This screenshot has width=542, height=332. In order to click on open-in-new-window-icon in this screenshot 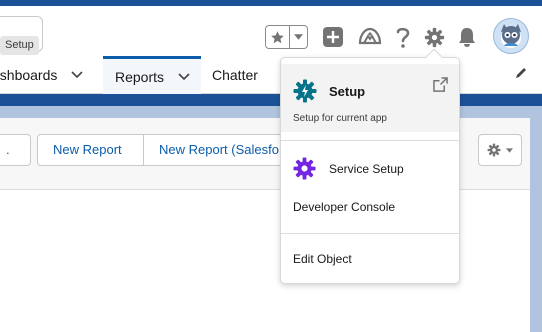, I will do `click(440, 87)`.